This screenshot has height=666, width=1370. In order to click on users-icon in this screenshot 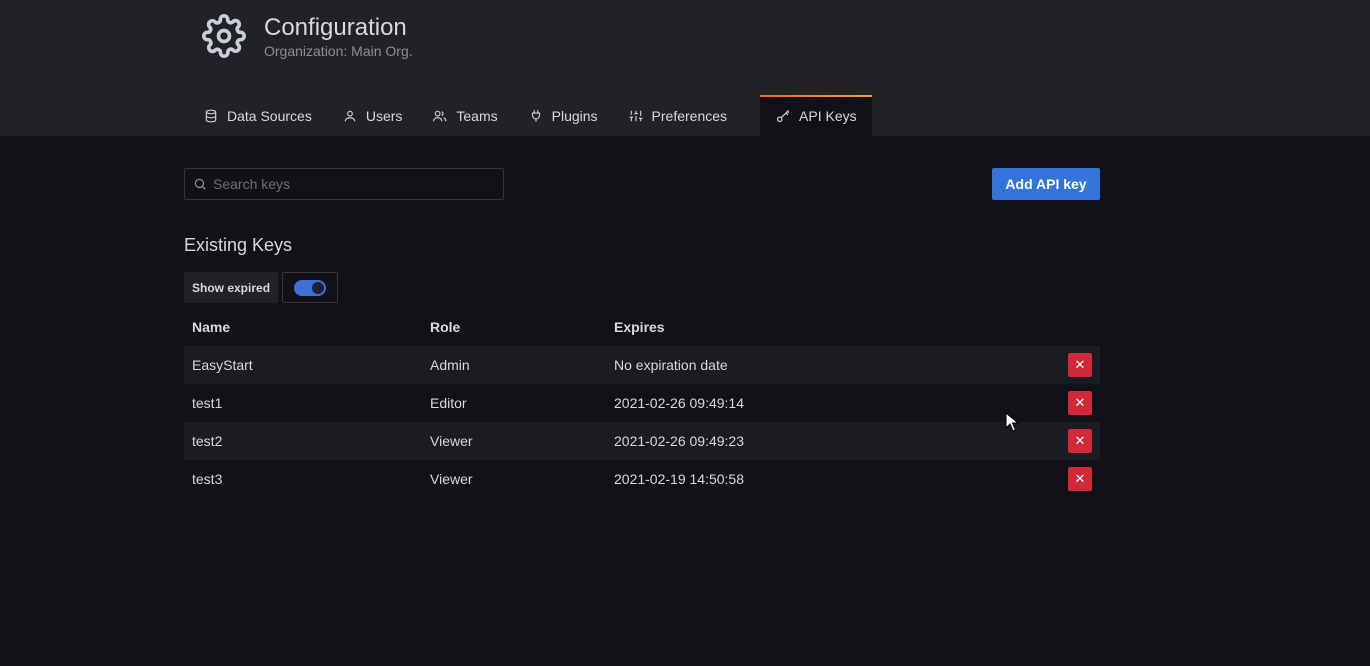, I will do `click(440, 116)`.